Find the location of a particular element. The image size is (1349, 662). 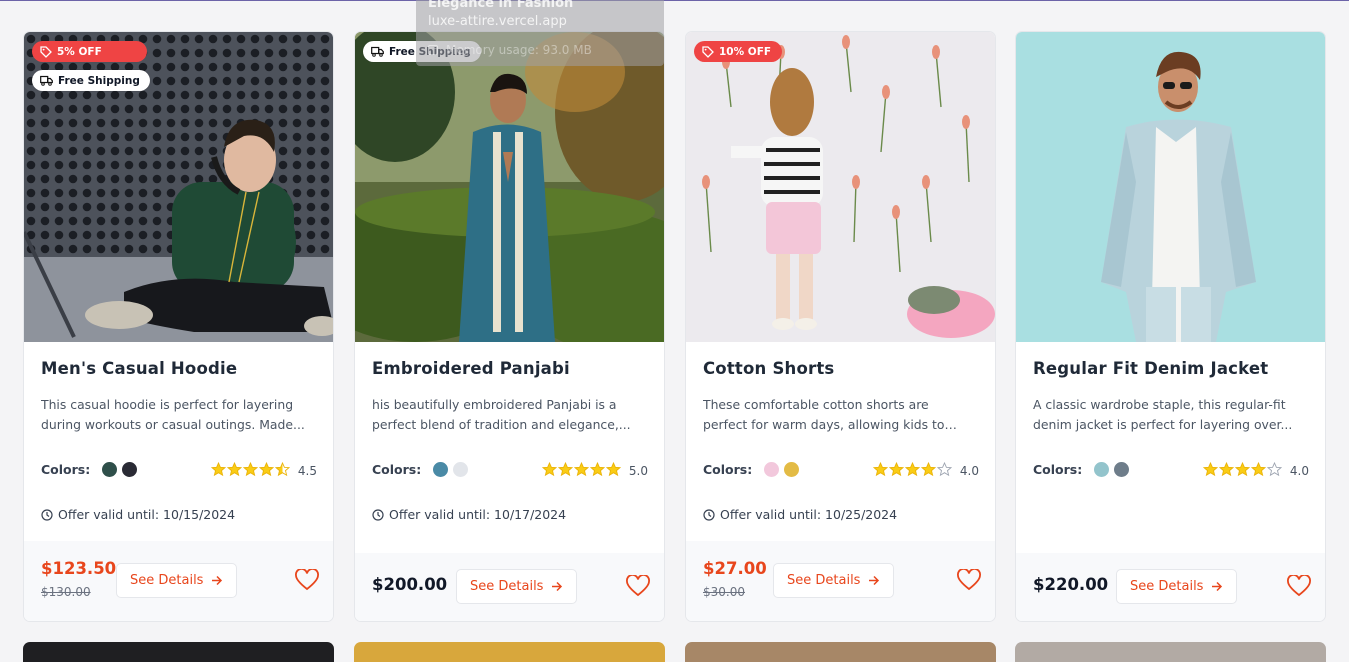

shipping-badge: Free Shipping is located at coordinates (91, 80).